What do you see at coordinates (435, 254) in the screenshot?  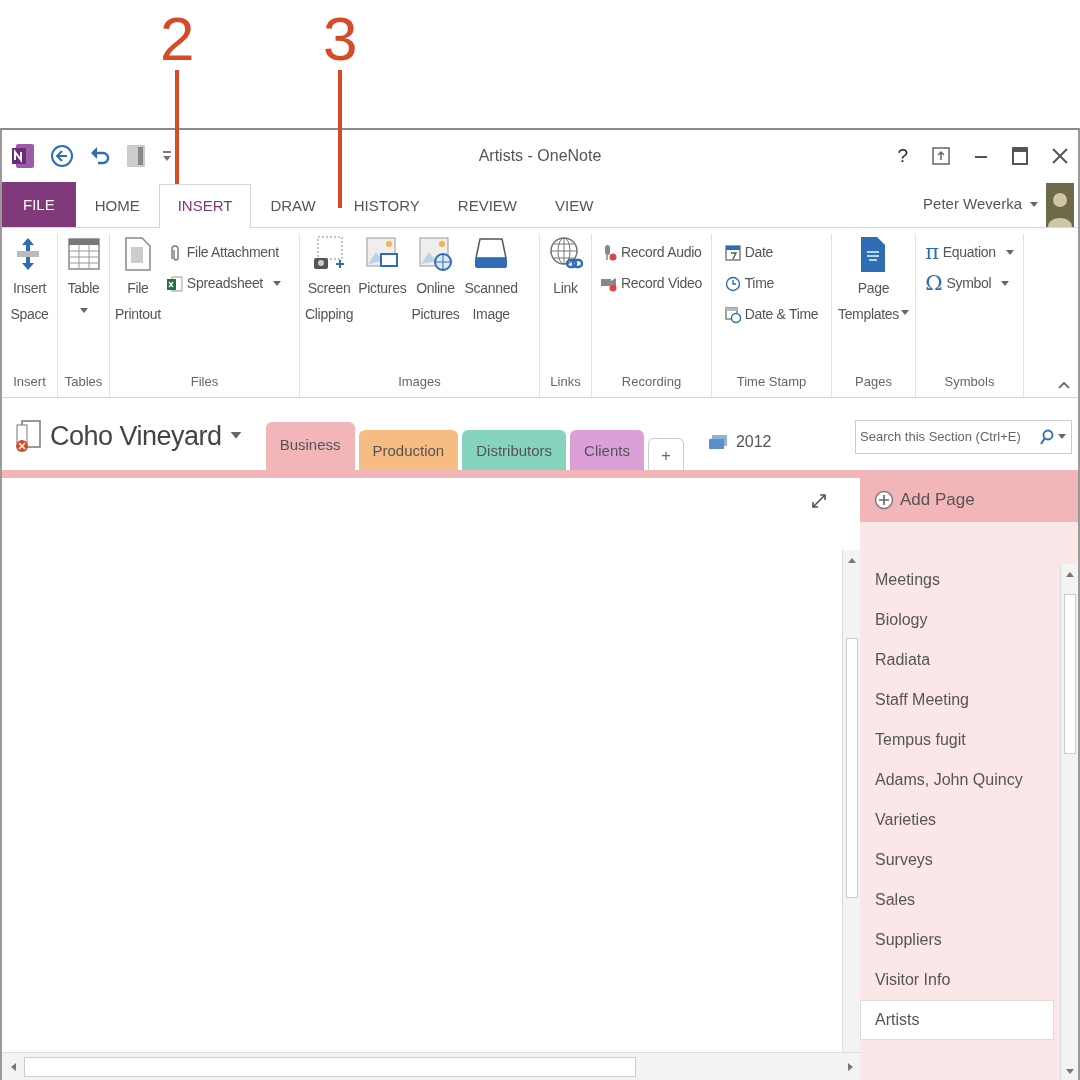 I see `picture-globe-icon` at bounding box center [435, 254].